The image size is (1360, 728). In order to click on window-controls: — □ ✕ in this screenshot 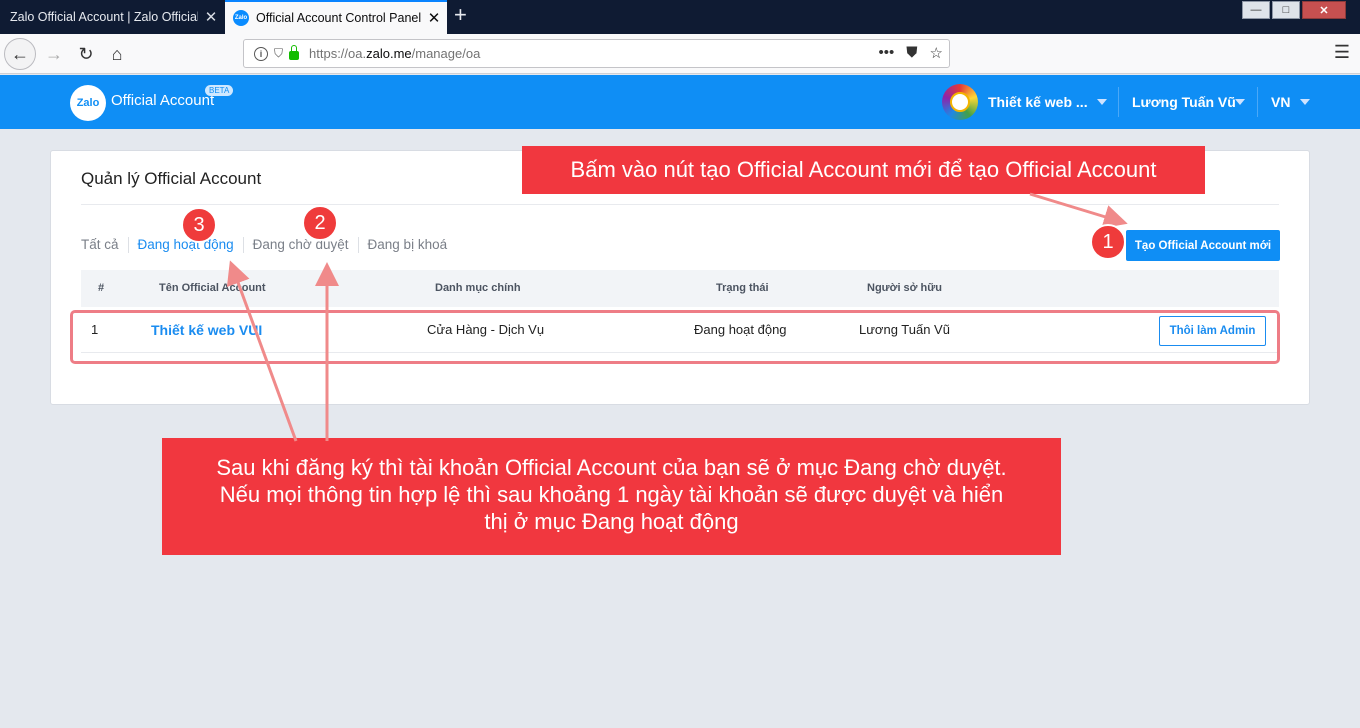, I will do `click(1294, 10)`.